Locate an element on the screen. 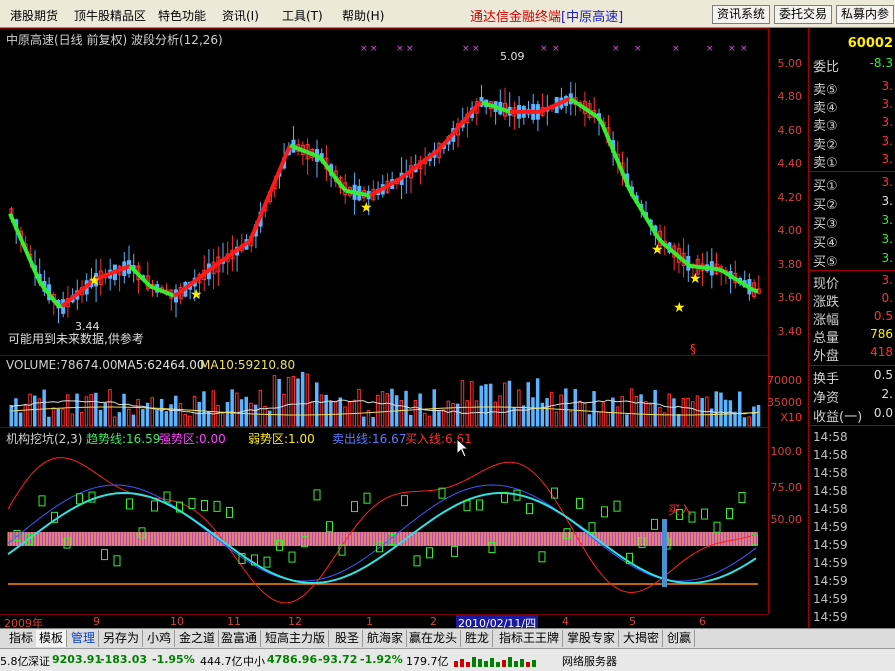  tab-jinzhidao: 金之道 is located at coordinates (198, 638).